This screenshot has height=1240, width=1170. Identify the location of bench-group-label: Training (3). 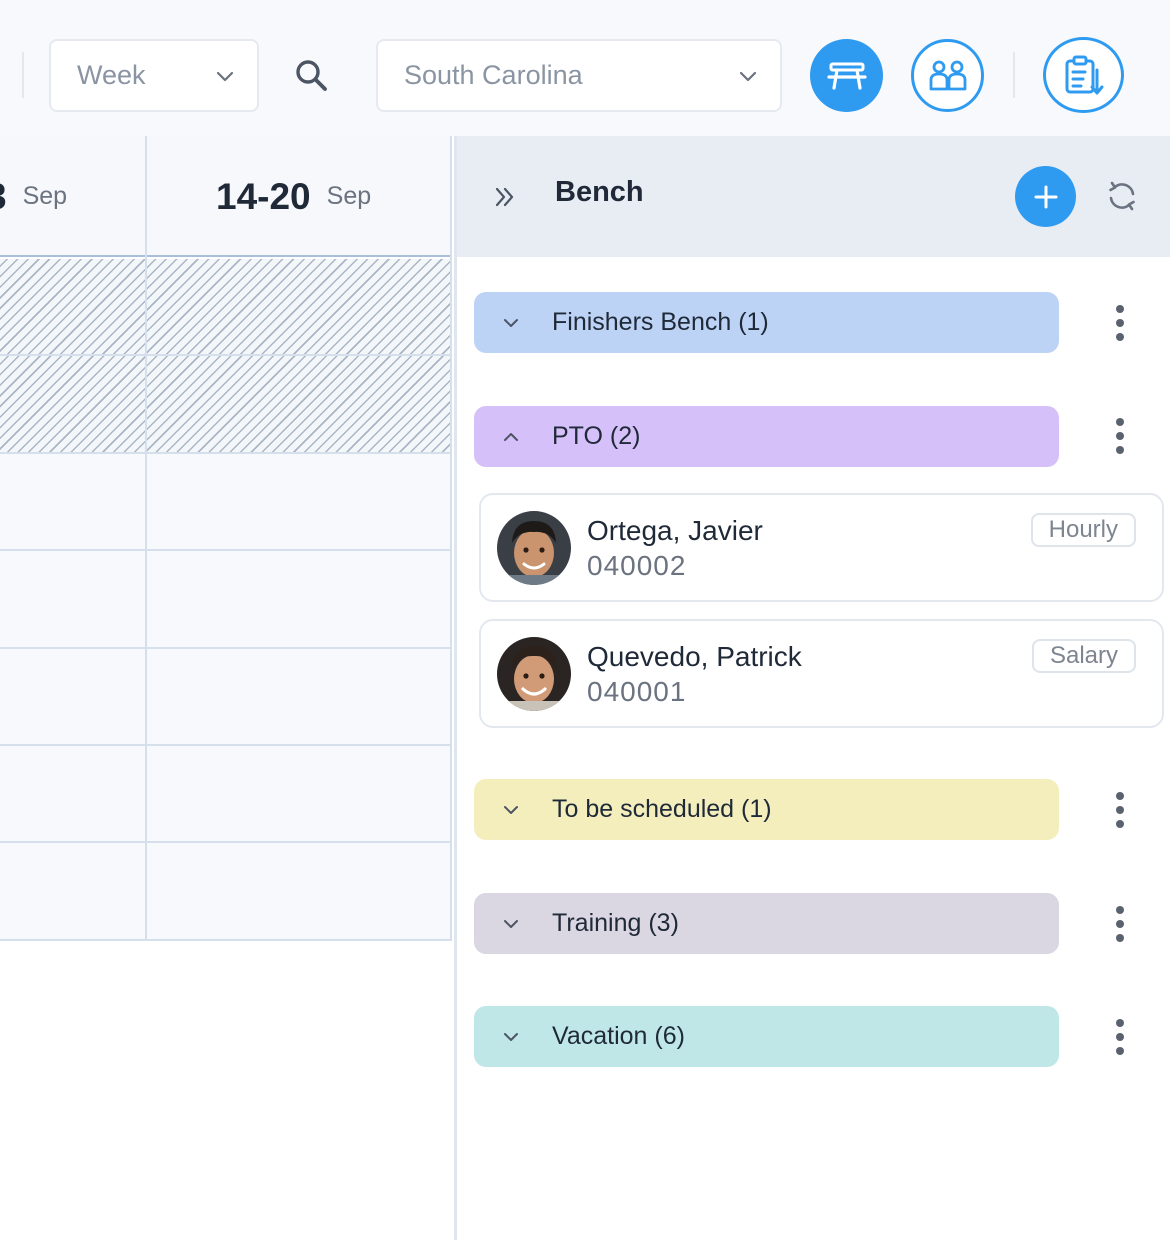
(615, 923).